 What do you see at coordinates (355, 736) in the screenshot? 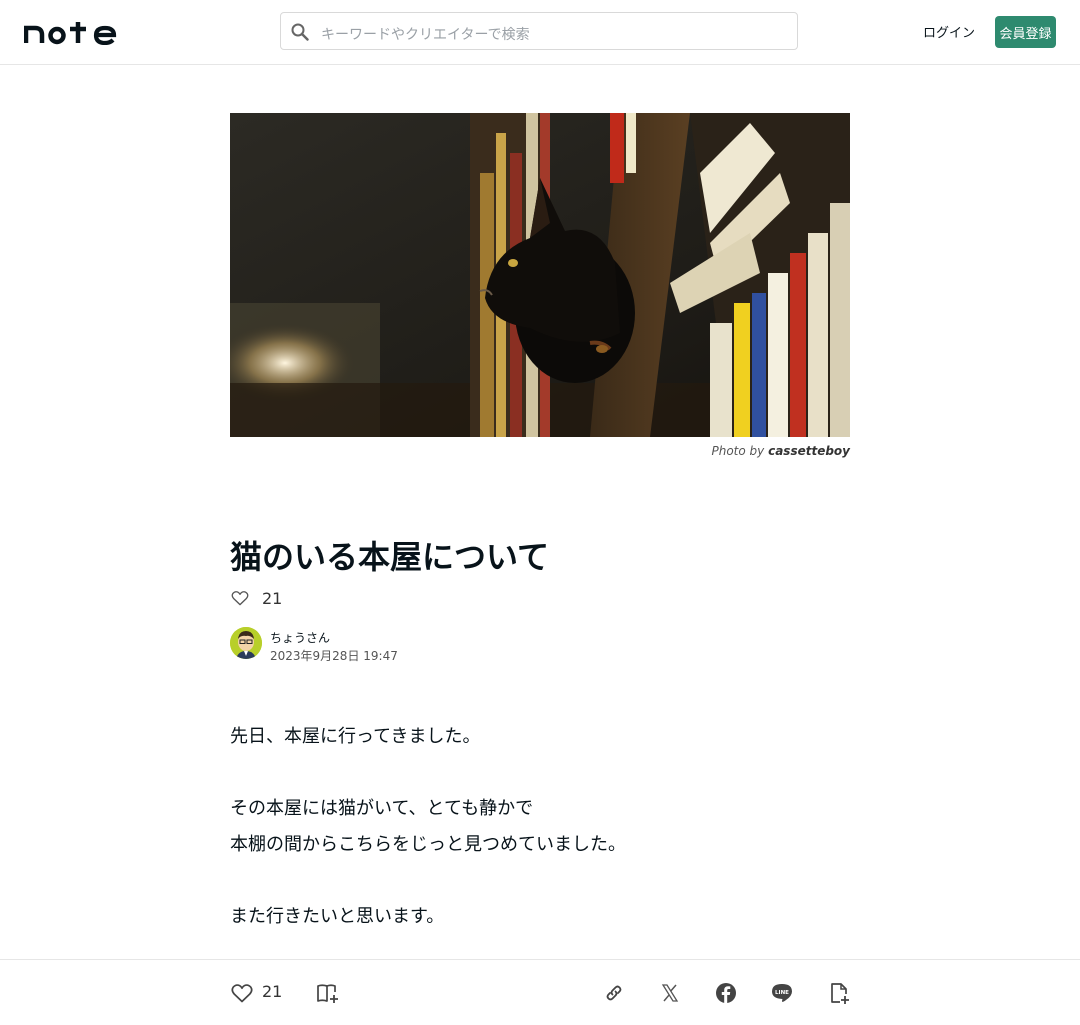
I see `body-paragraph-1: 先日、本屋に行ってきました。` at bounding box center [355, 736].